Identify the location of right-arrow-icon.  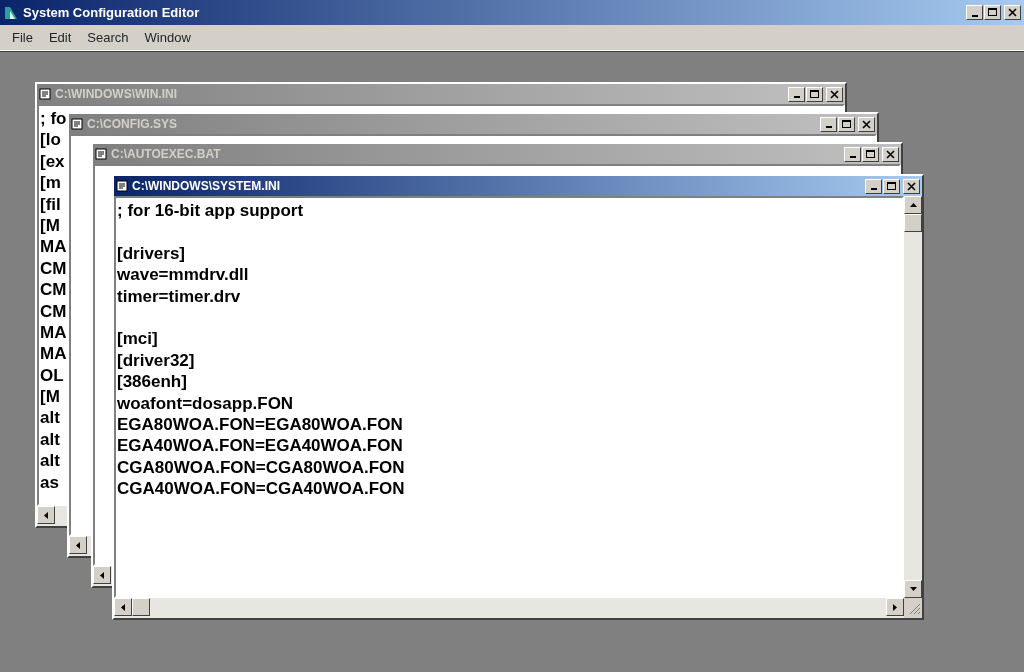
(895, 607).